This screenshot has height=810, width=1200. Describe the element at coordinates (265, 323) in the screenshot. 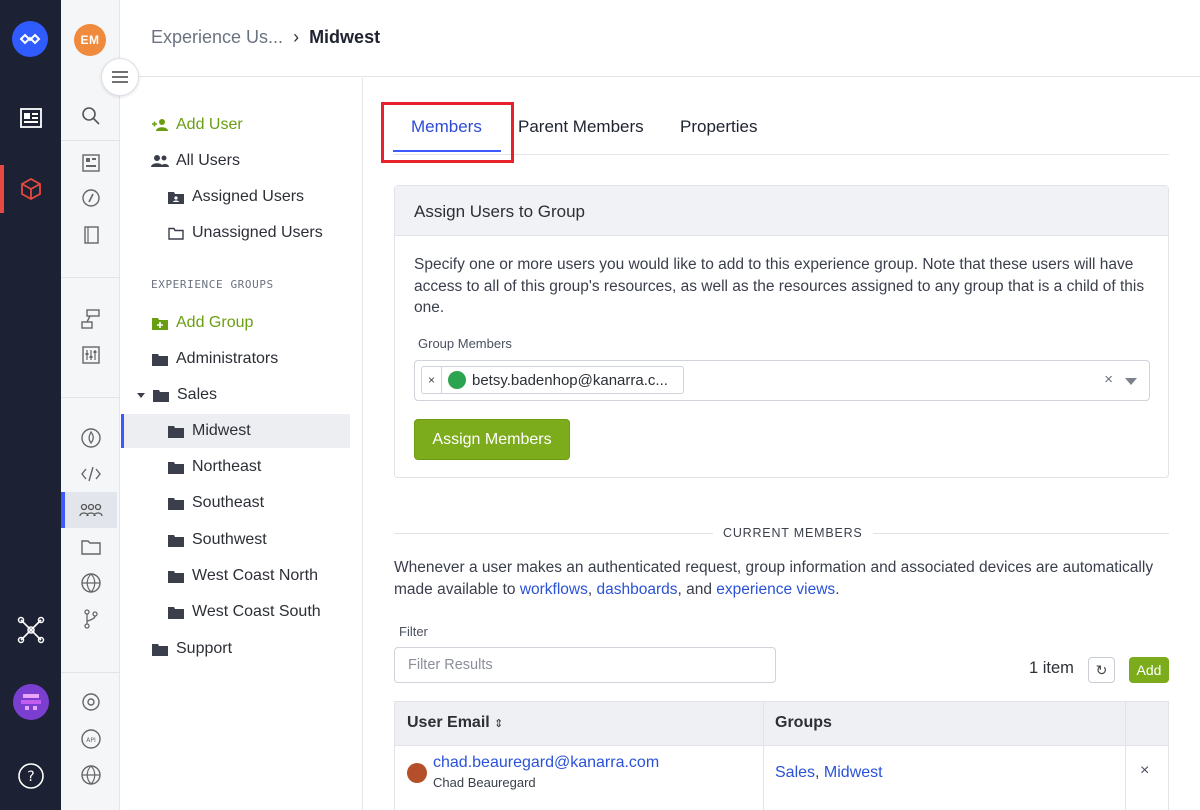

I see `add-group-link: Add Group` at that location.